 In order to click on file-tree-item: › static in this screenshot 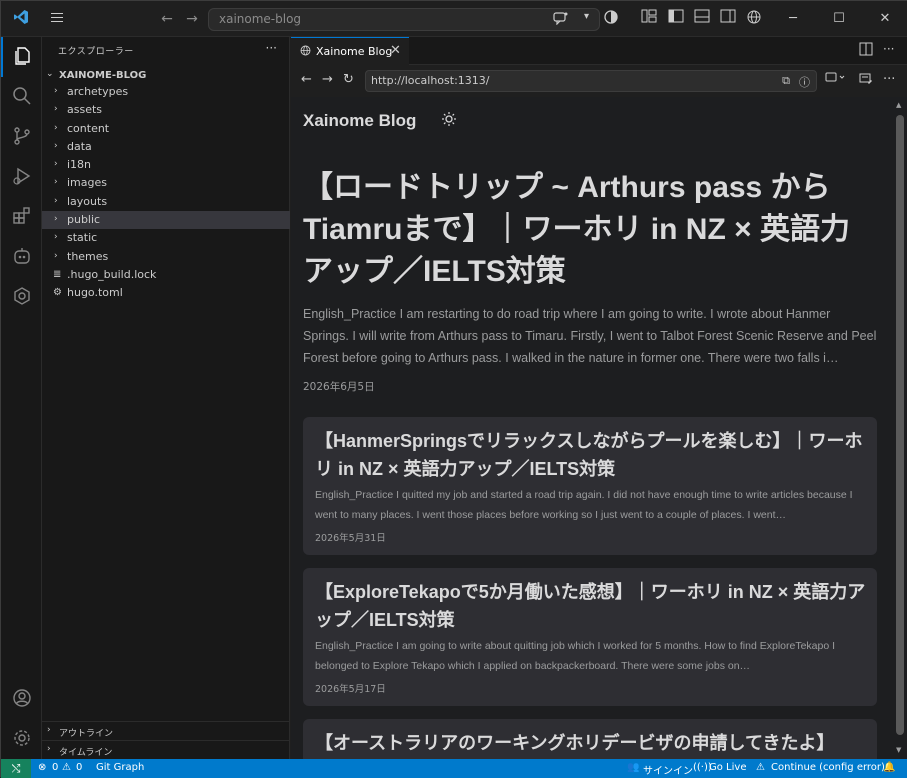, I will do `click(166, 238)`.